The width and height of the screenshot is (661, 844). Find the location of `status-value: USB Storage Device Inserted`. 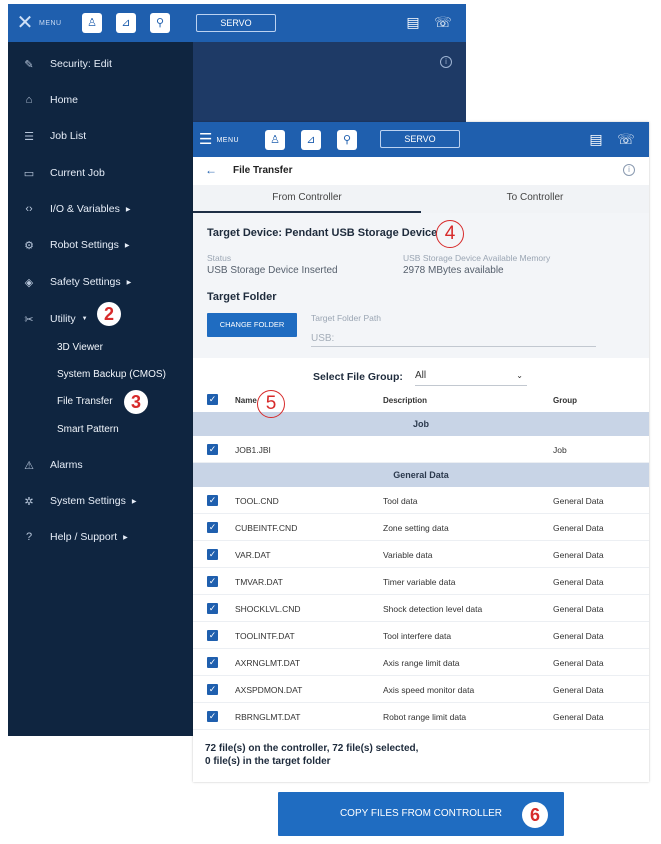

status-value: USB Storage Device Inserted is located at coordinates (272, 270).